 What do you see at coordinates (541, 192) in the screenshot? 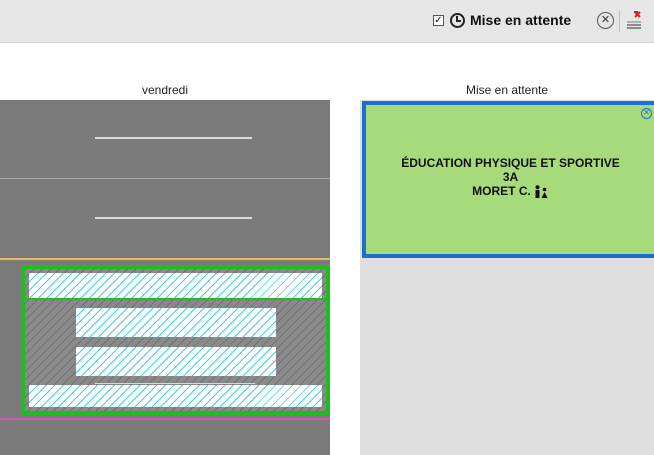
I see `people-icon` at bounding box center [541, 192].